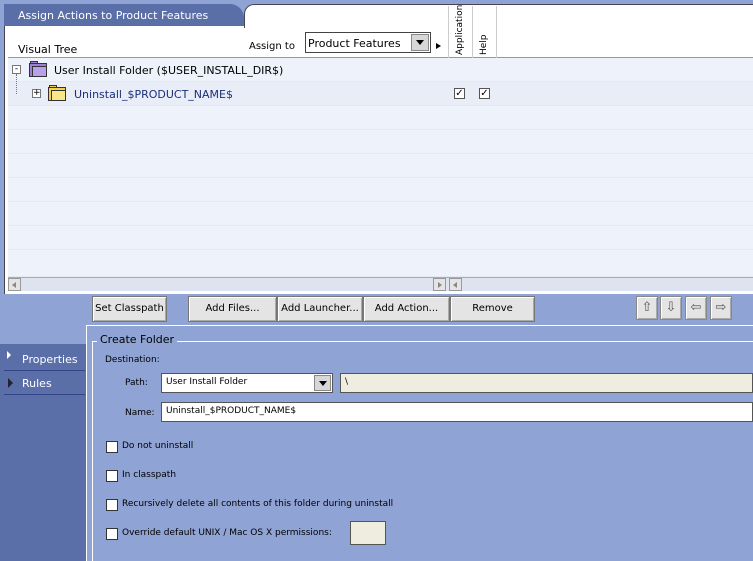 Image resolution: width=753 pixels, height=561 pixels. Describe the element at coordinates (140, 413) in the screenshot. I see `name-label: Name:` at that location.